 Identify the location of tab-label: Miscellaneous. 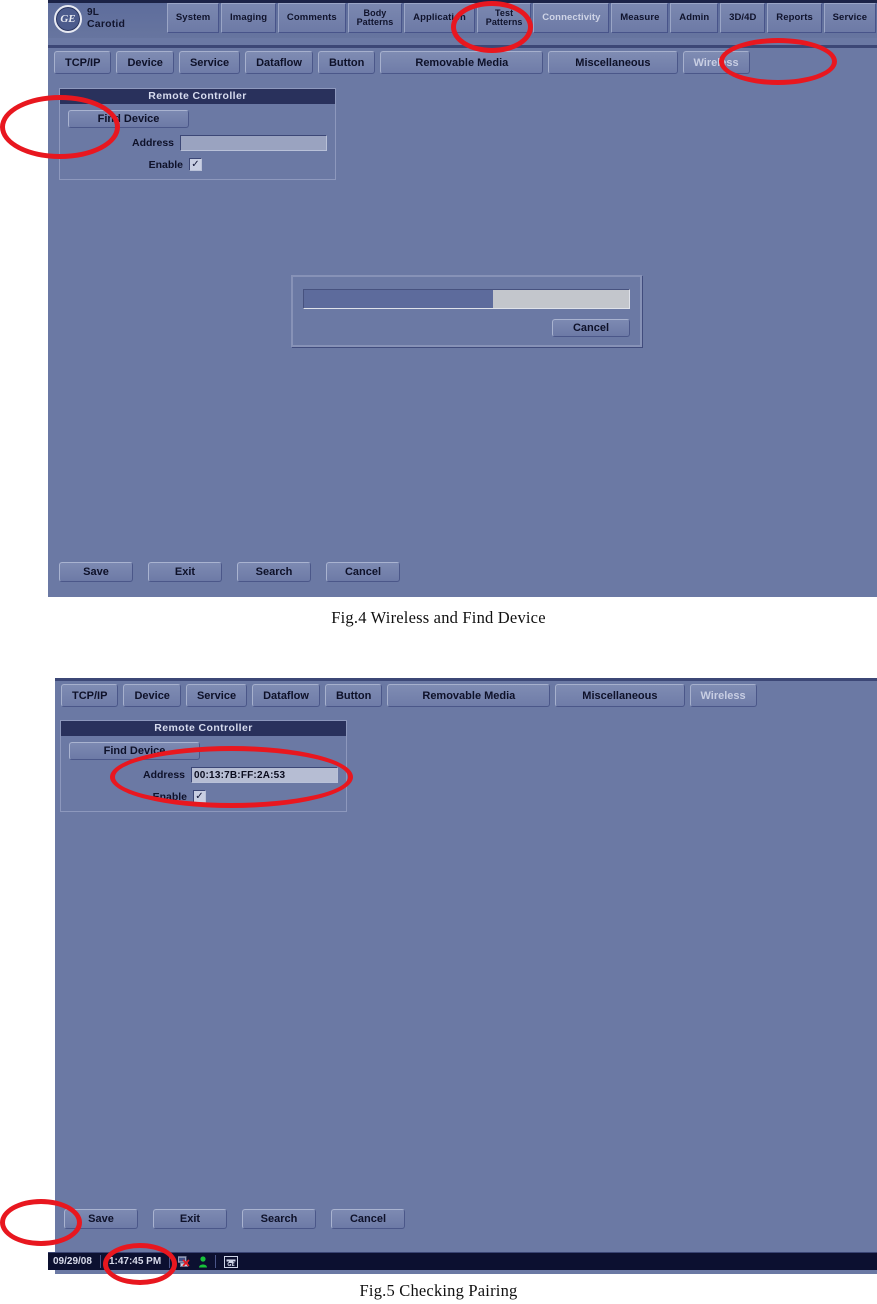
(613, 62).